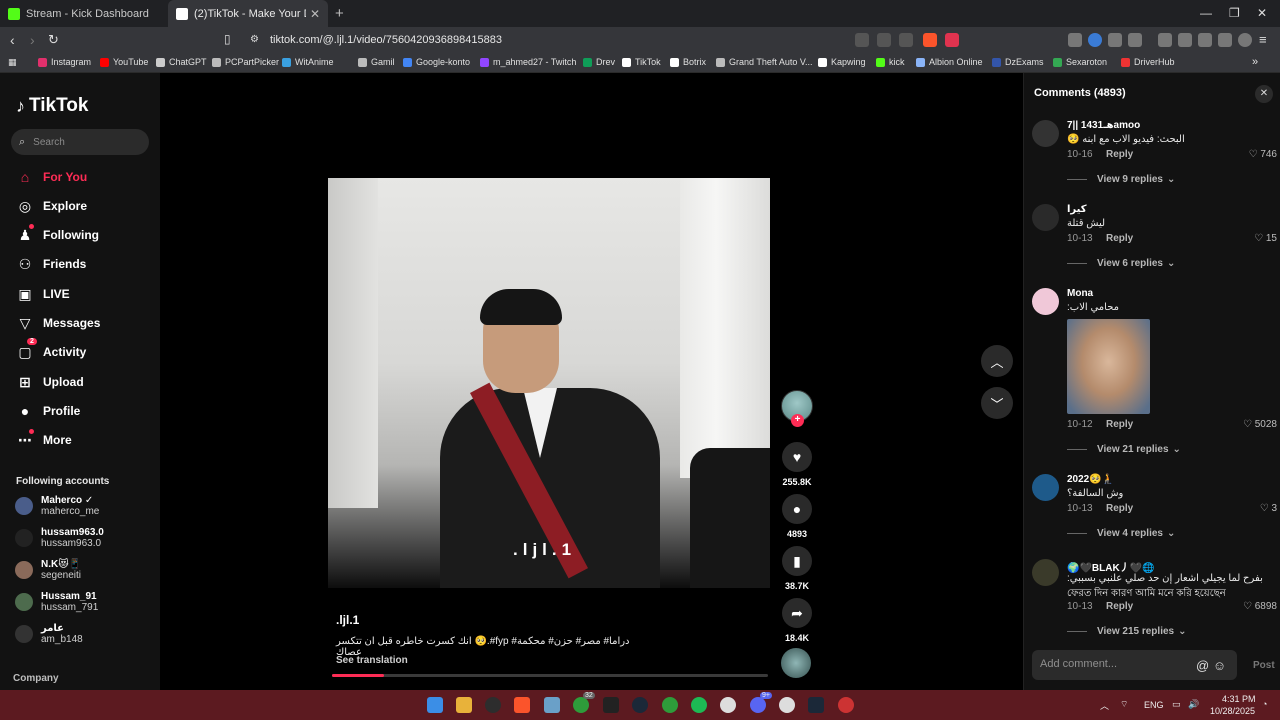  Describe the element at coordinates (1075, 40) in the screenshot. I see `shield-extension-icon` at that location.